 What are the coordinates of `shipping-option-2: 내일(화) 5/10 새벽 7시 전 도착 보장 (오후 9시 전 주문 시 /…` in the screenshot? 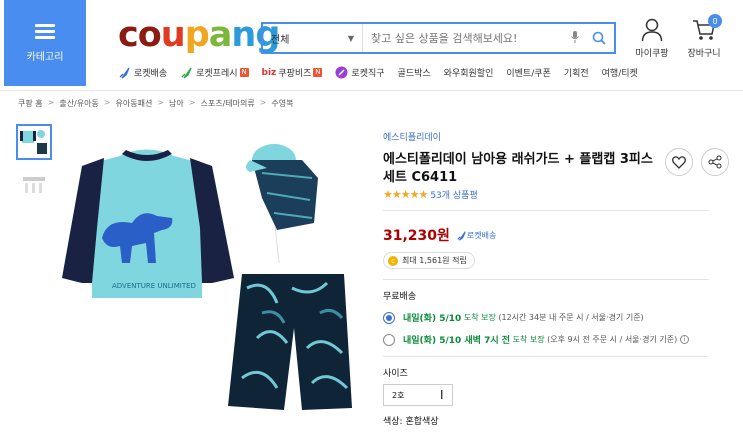 It's located at (558, 339).